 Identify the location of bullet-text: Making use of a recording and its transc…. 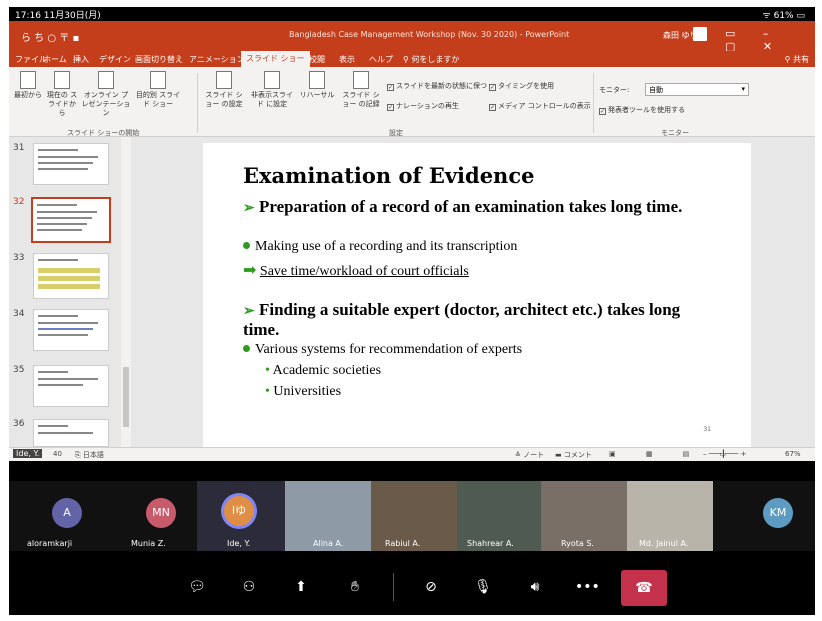
(386, 246).